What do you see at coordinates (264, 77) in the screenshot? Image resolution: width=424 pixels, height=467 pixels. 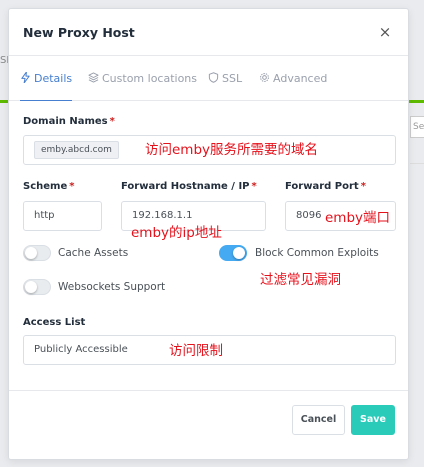 I see `gear-icon` at bounding box center [264, 77].